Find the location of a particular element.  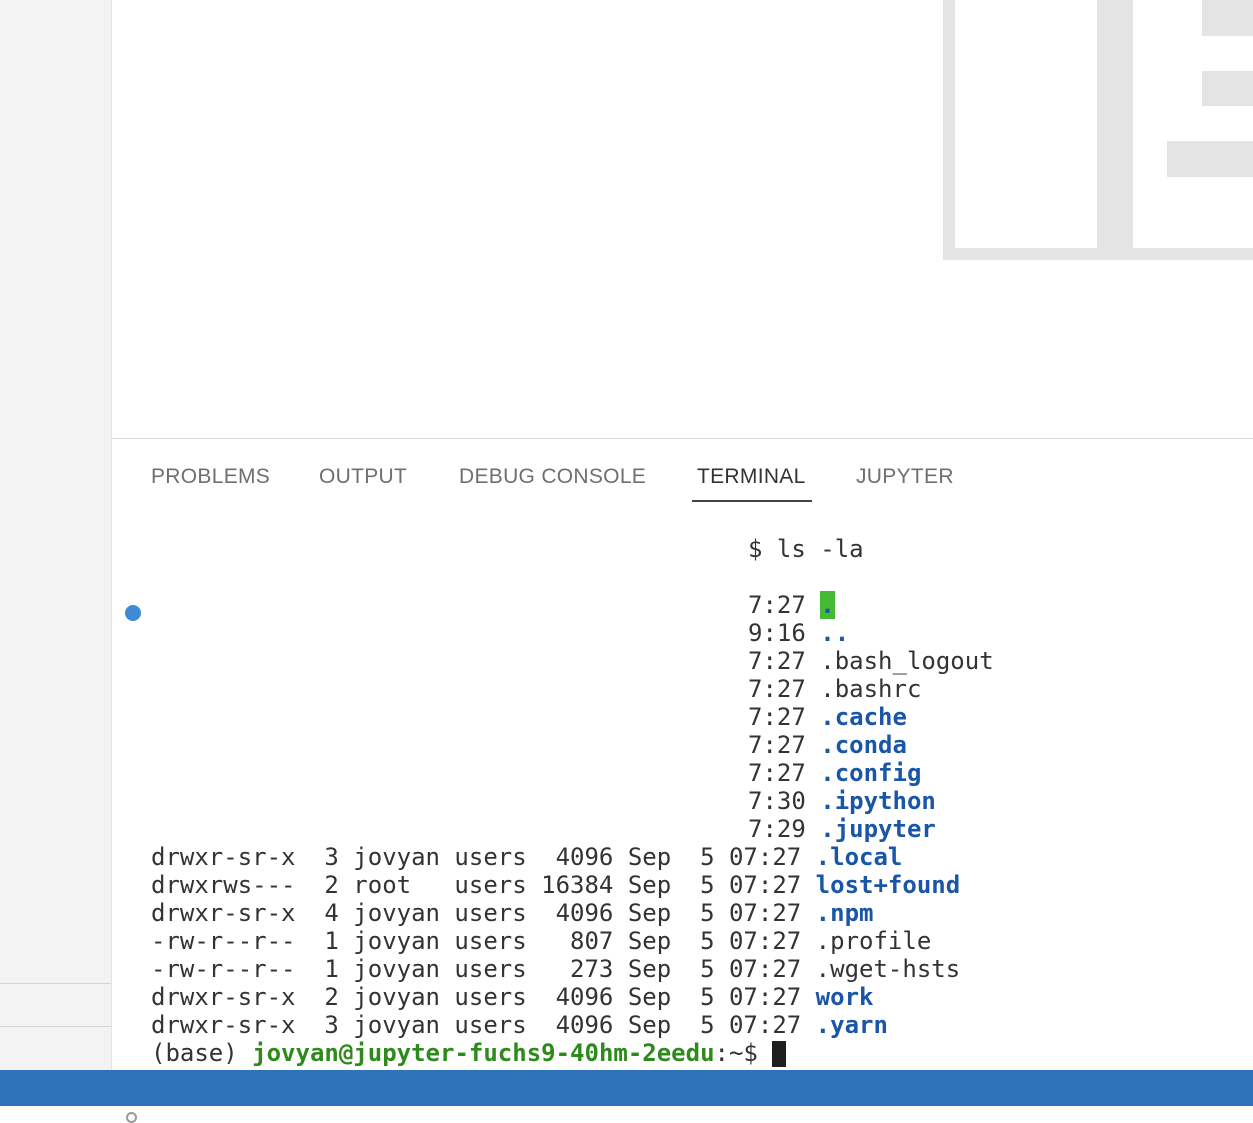

status-bar is located at coordinates (626, 1088).